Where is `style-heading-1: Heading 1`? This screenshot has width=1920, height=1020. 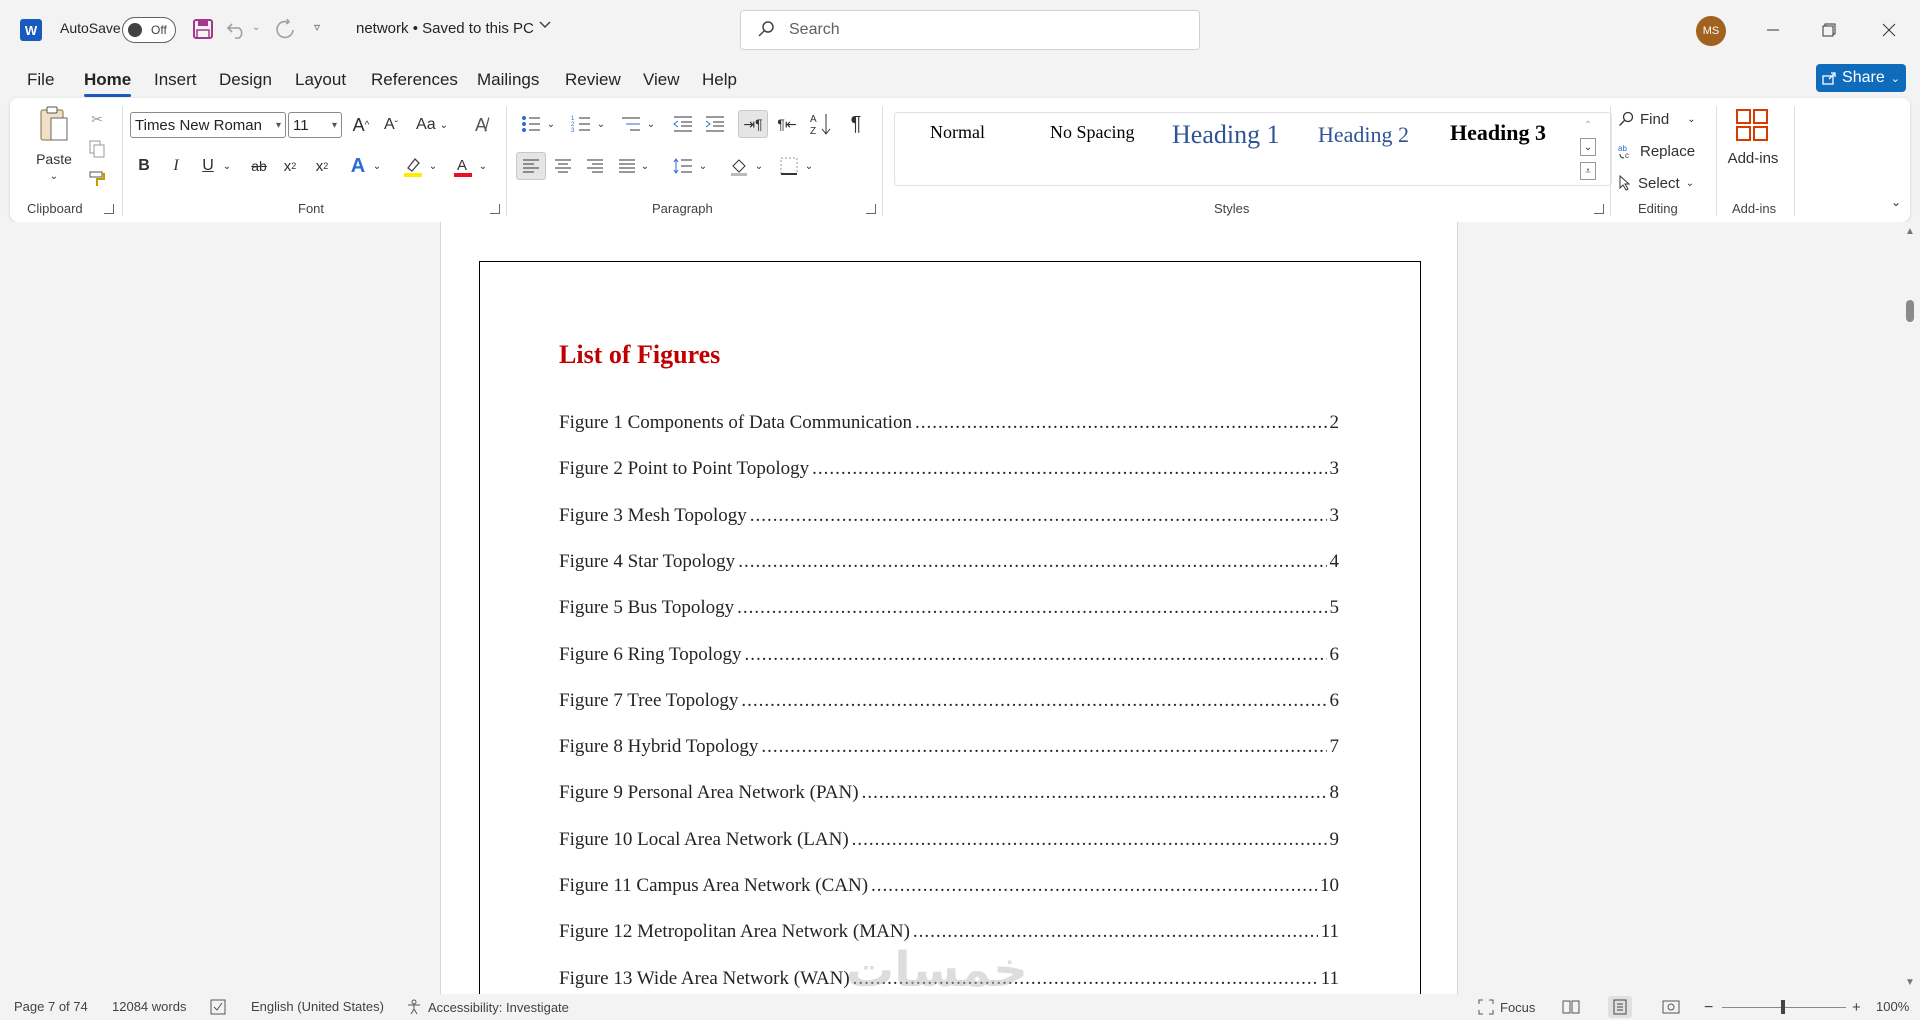
style-heading-1: Heading 1 is located at coordinates (1226, 135).